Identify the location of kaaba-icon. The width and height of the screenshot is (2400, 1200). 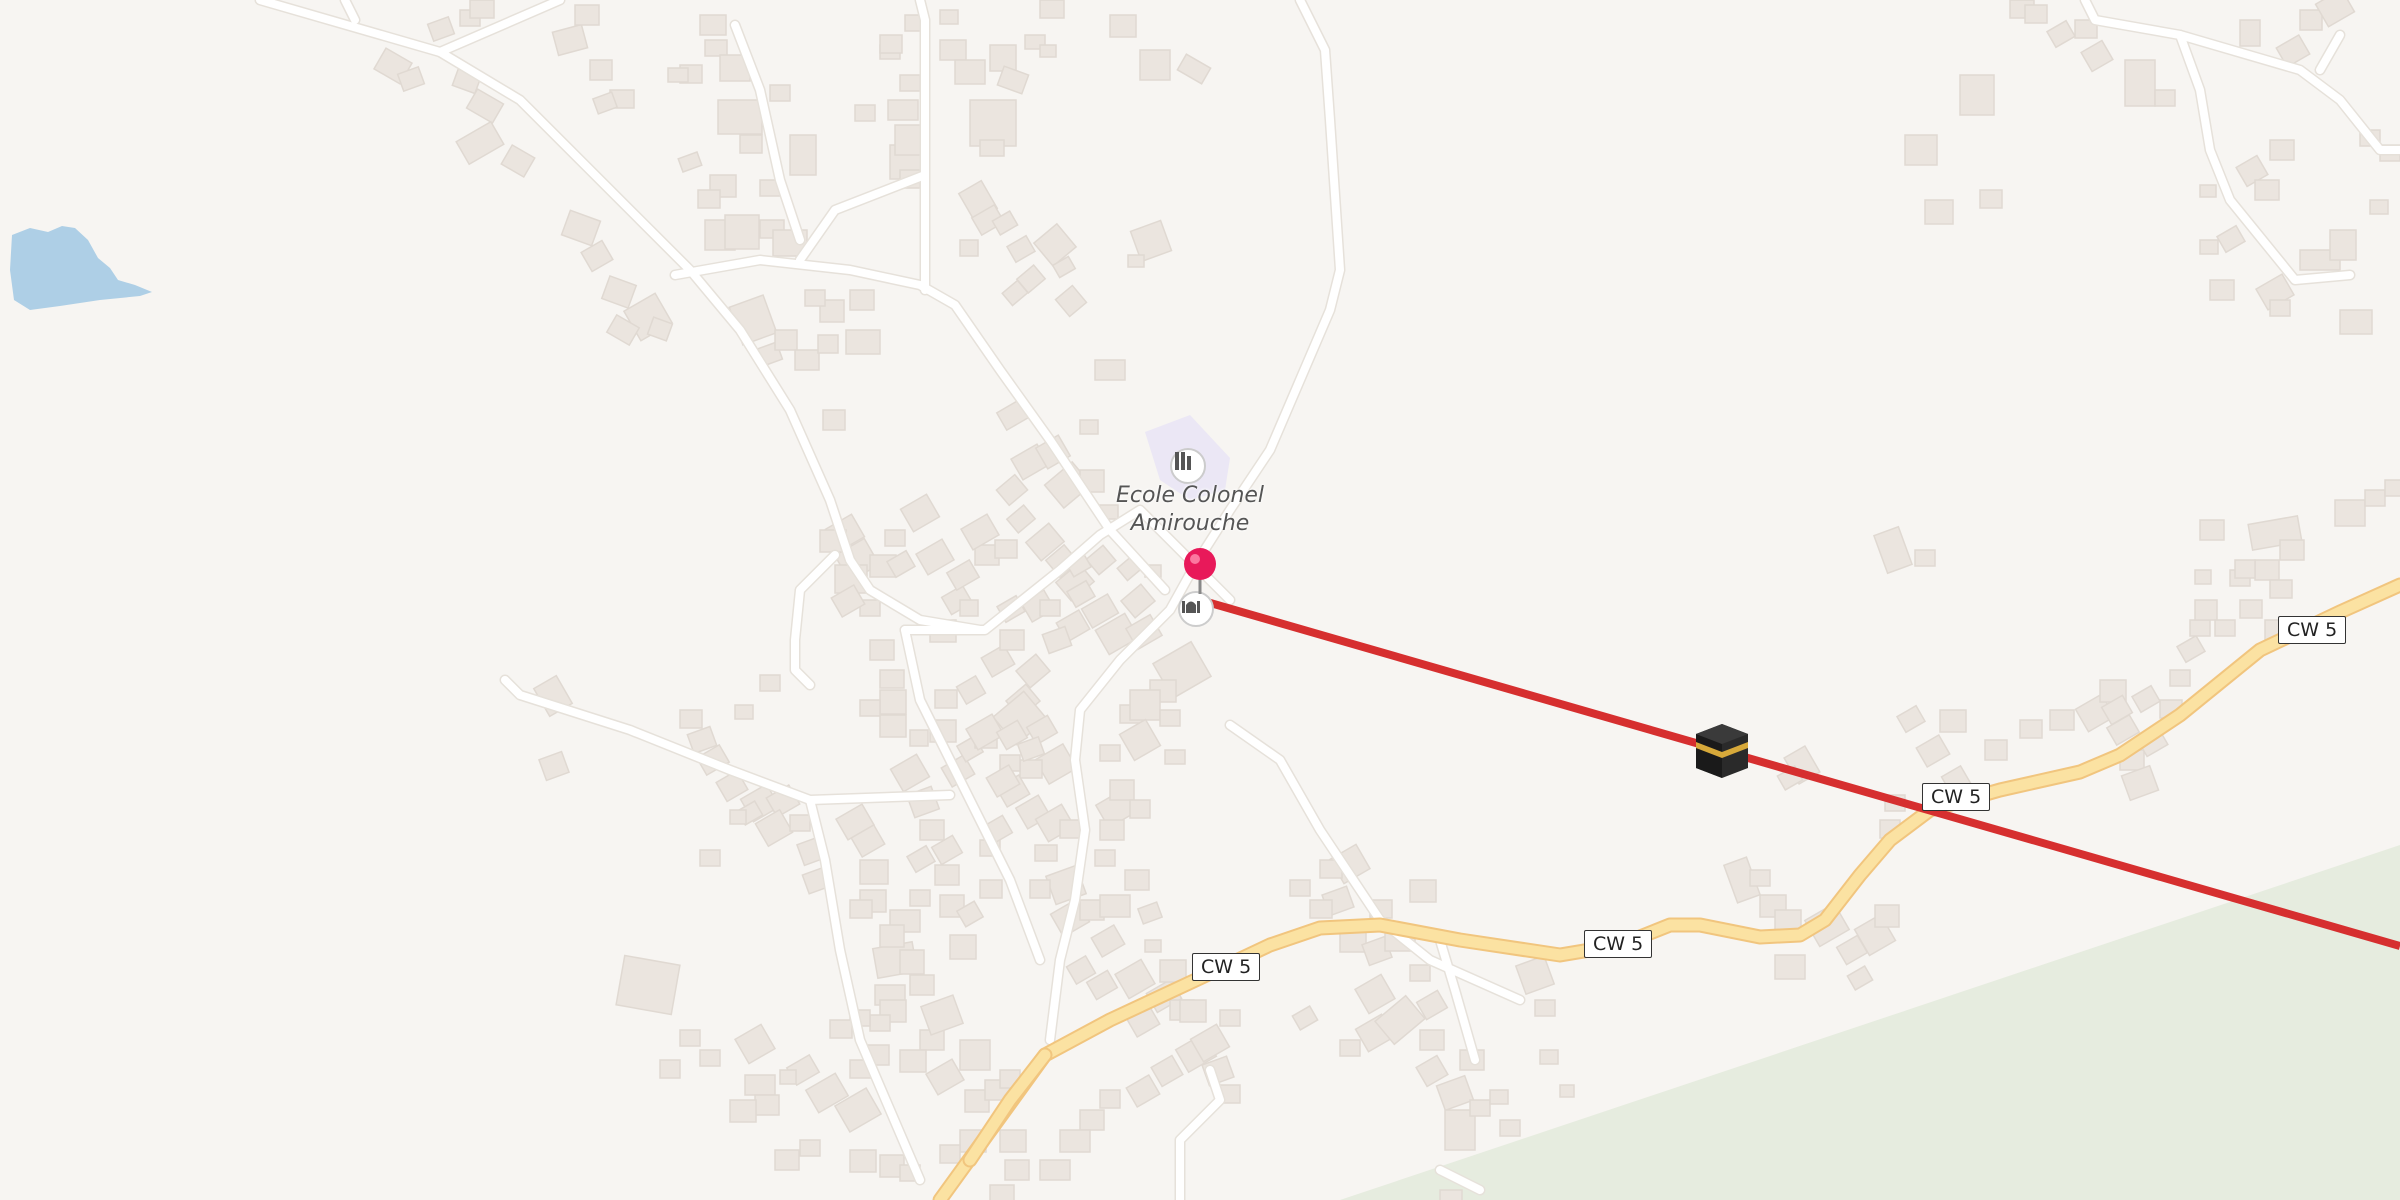
(1722, 751).